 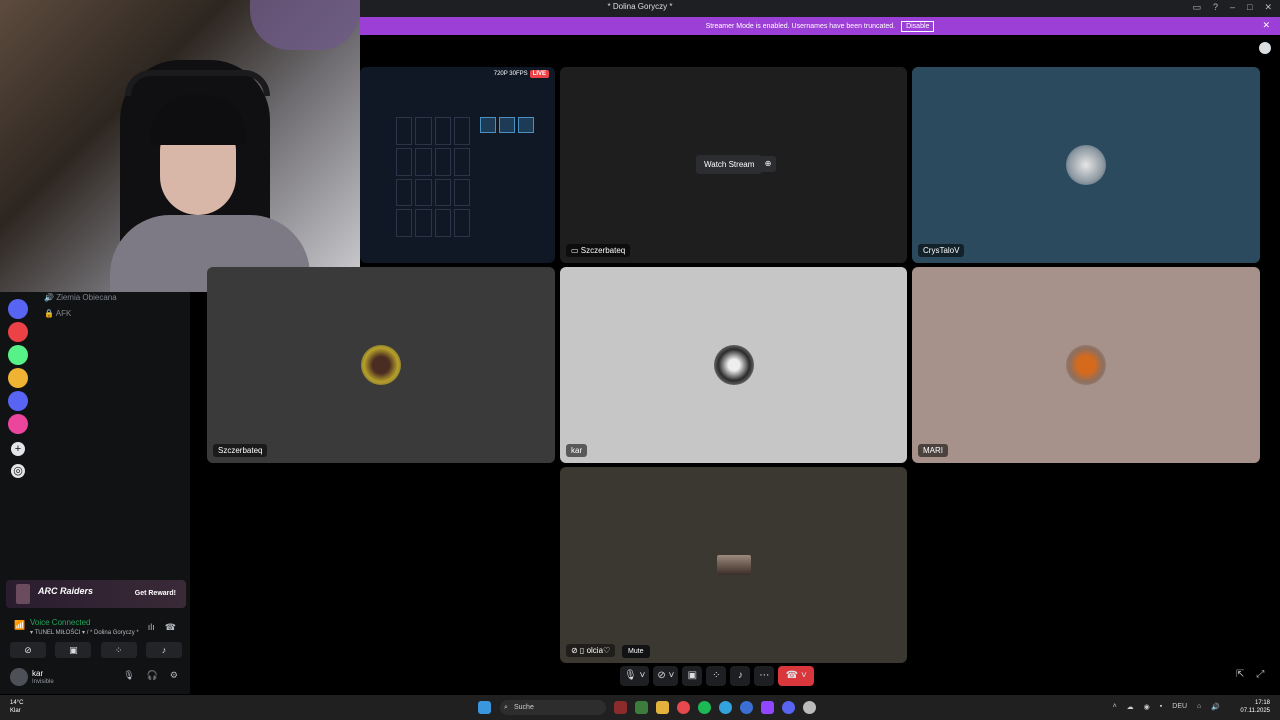 I want to click on tray-icon: ☁, so click(x=1130, y=707).